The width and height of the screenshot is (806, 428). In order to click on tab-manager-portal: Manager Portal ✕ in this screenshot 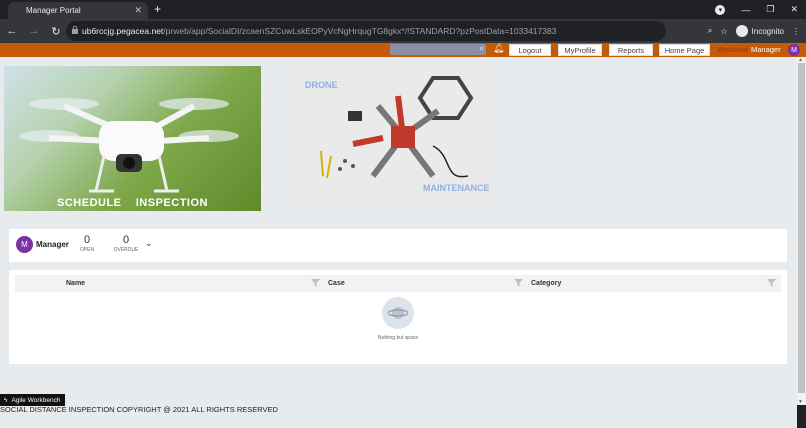, I will do `click(78, 10)`.